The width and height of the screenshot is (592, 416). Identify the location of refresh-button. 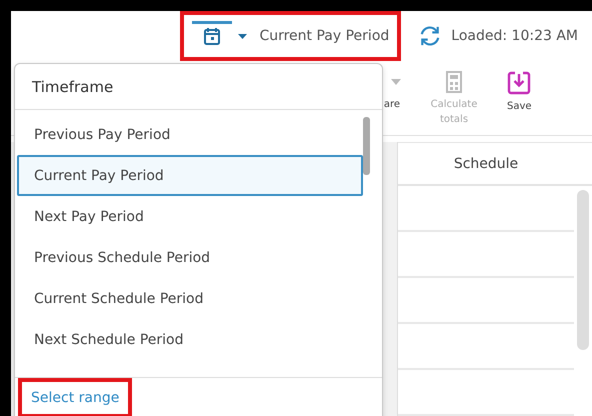
(430, 36).